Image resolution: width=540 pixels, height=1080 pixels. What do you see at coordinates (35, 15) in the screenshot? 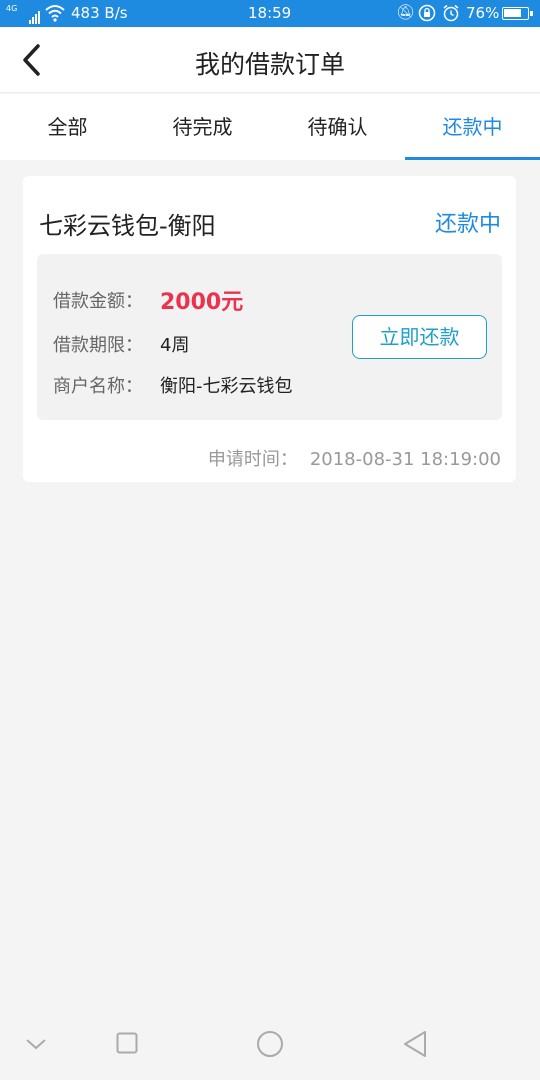
I see `signal-icon` at bounding box center [35, 15].